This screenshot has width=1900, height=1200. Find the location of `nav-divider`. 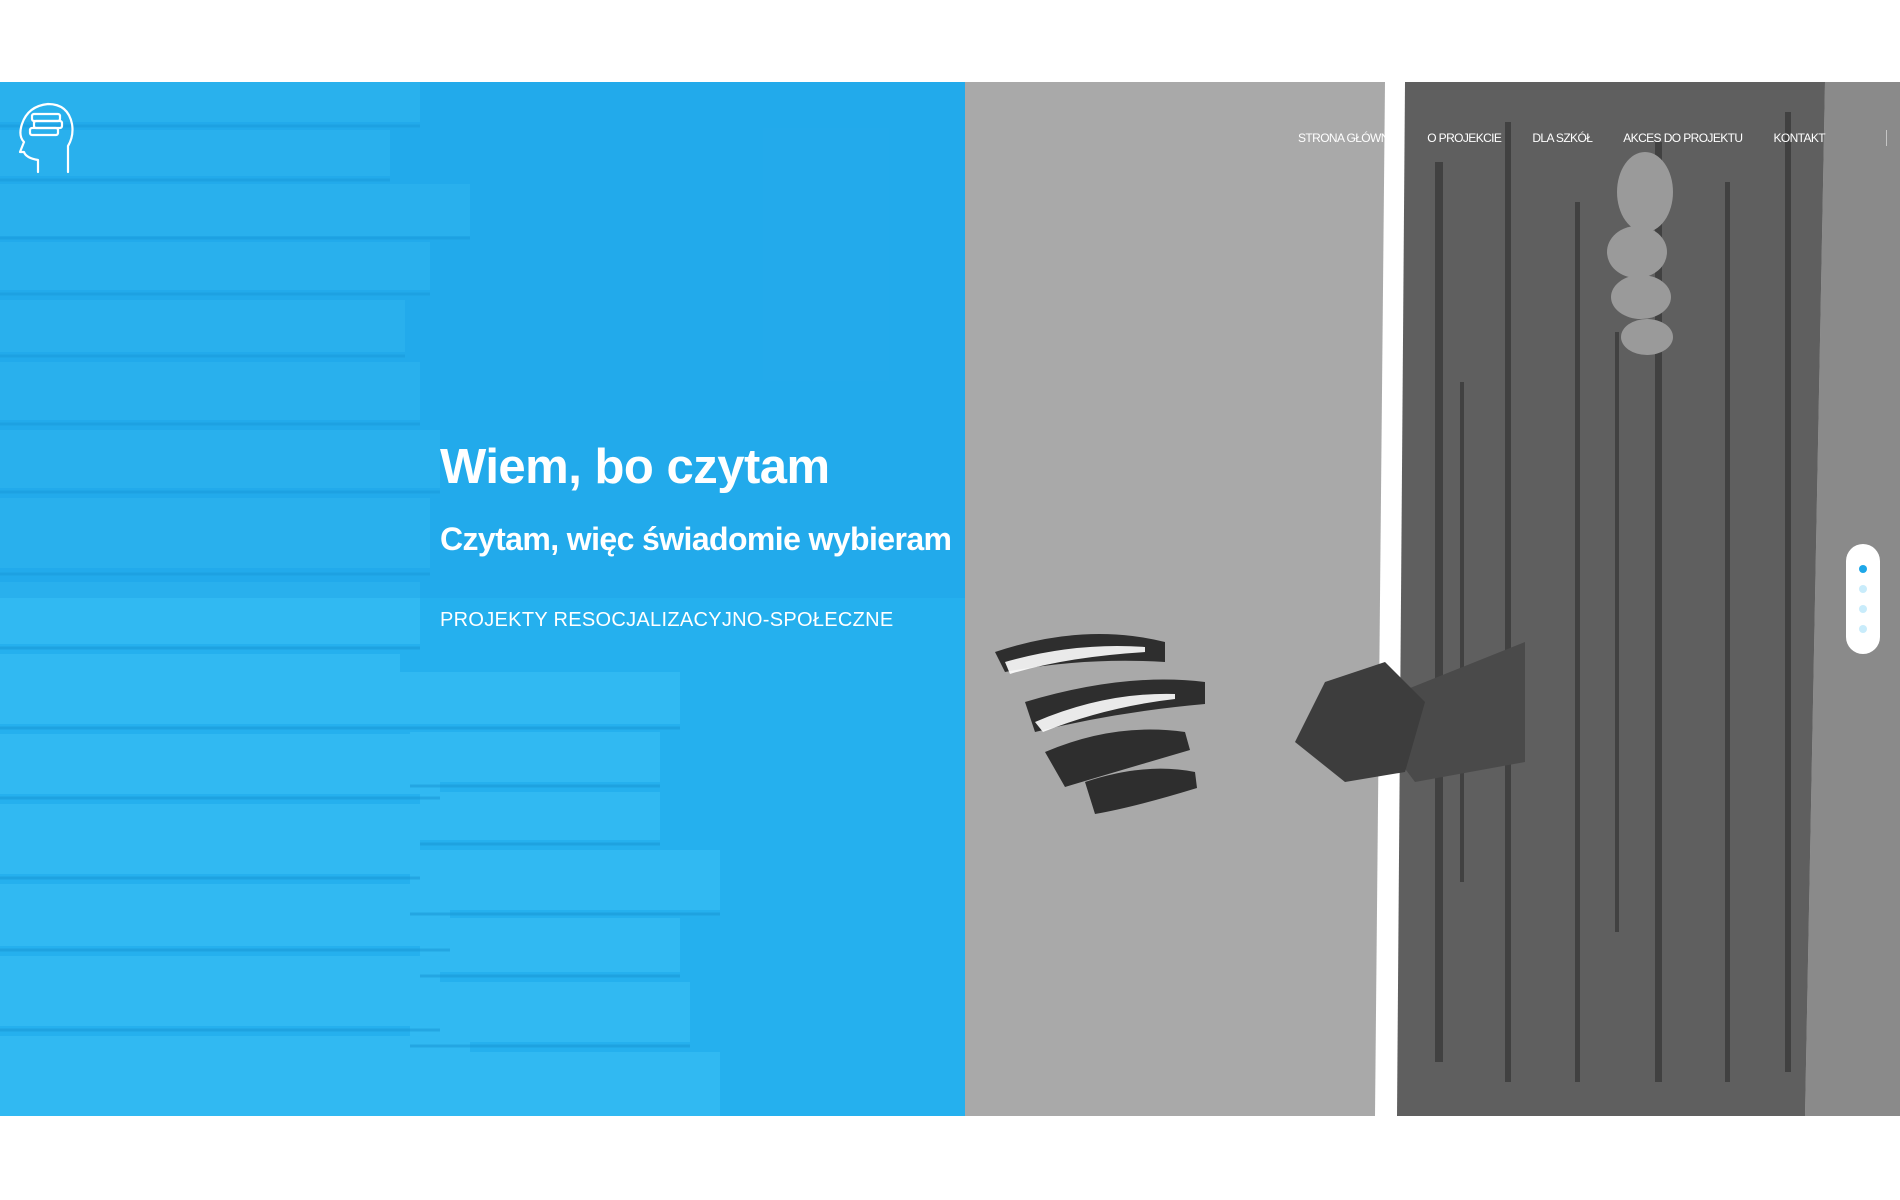

nav-divider is located at coordinates (1887, 138).